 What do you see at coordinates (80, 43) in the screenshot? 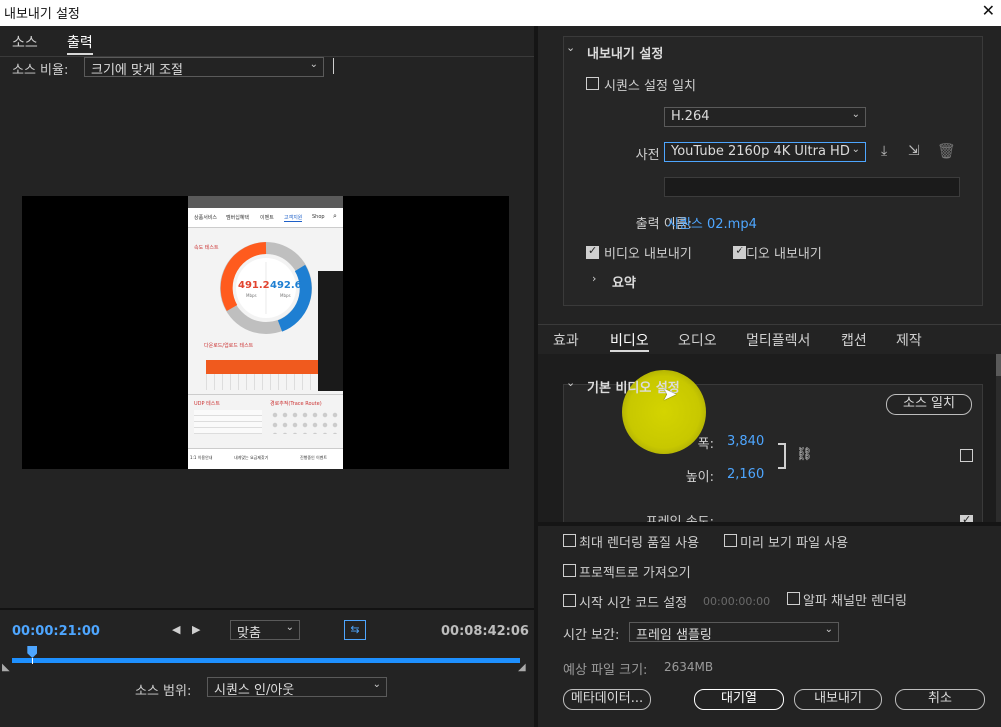
I see `tab-output: 출력` at bounding box center [80, 43].